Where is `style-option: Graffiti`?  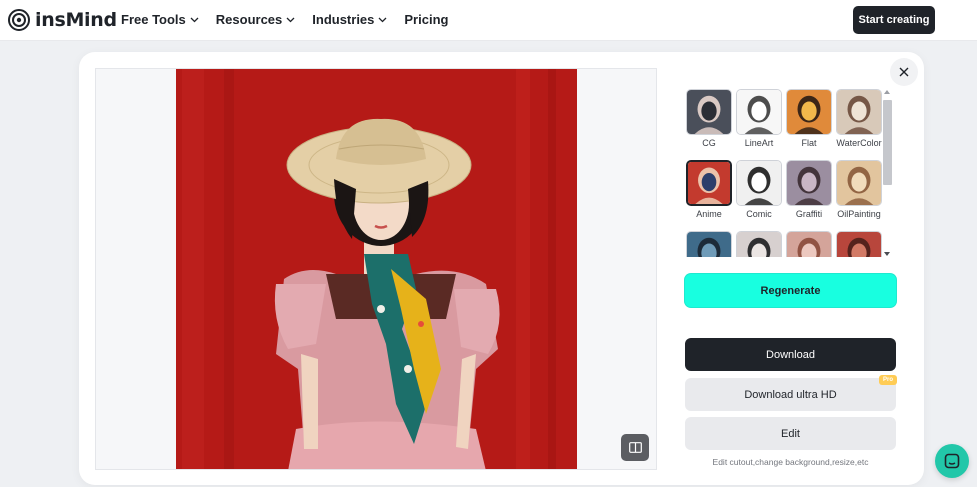
style-option: Graffiti is located at coordinates (809, 195).